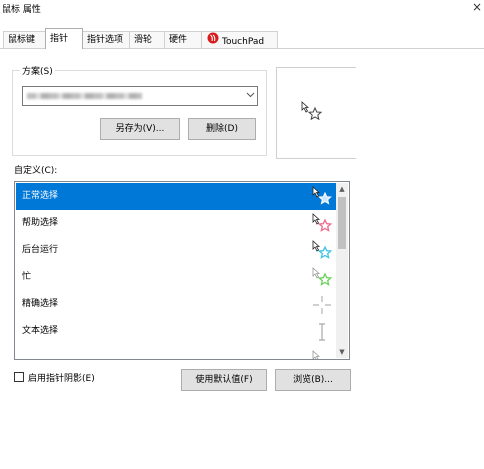 The width and height of the screenshot is (484, 469). I want to click on scroll-up-icon: ▲, so click(342, 189).